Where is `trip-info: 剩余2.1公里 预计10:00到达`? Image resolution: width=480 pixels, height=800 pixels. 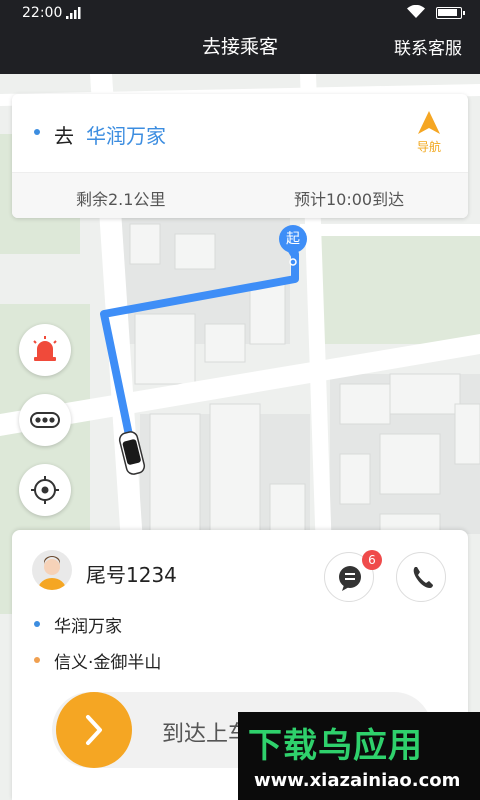 trip-info: 剩余2.1公里 预计10:00到达 is located at coordinates (240, 195).